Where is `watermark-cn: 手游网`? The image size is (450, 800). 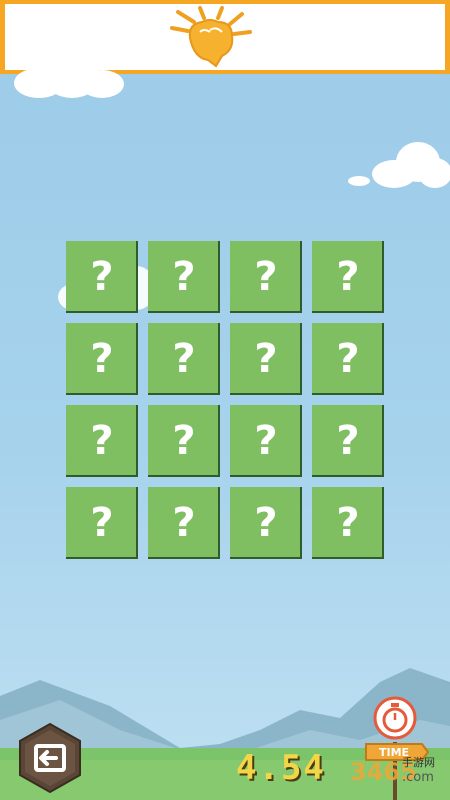 watermark-cn: 手游网 is located at coordinates (418, 762).